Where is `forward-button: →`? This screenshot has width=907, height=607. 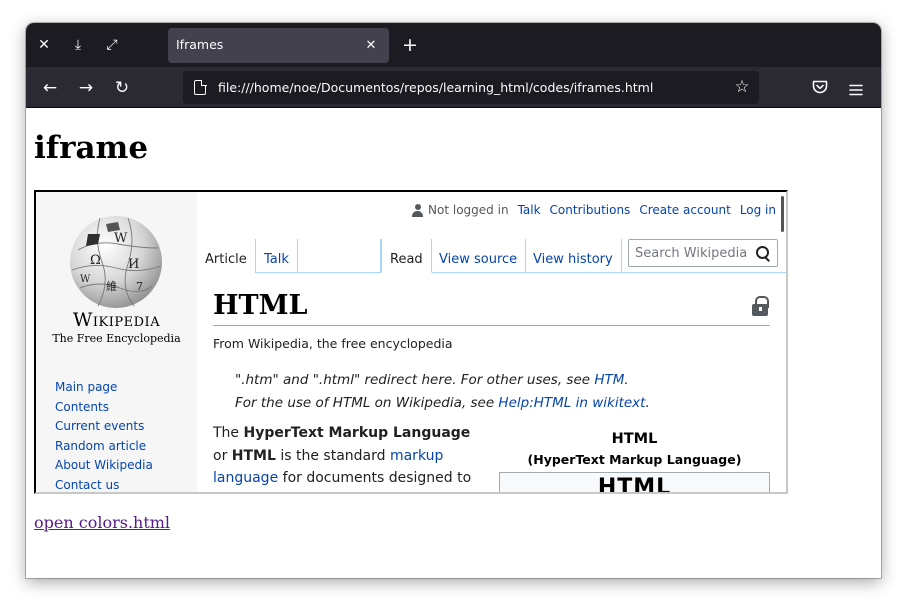
forward-button: → is located at coordinates (86, 88).